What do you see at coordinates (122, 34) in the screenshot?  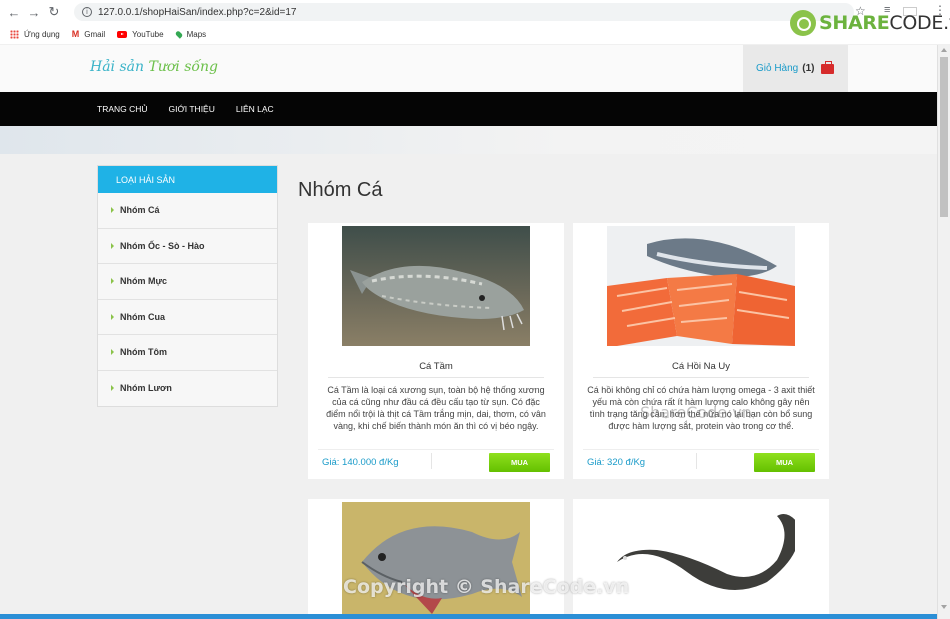 I see `youtube-icon` at bounding box center [122, 34].